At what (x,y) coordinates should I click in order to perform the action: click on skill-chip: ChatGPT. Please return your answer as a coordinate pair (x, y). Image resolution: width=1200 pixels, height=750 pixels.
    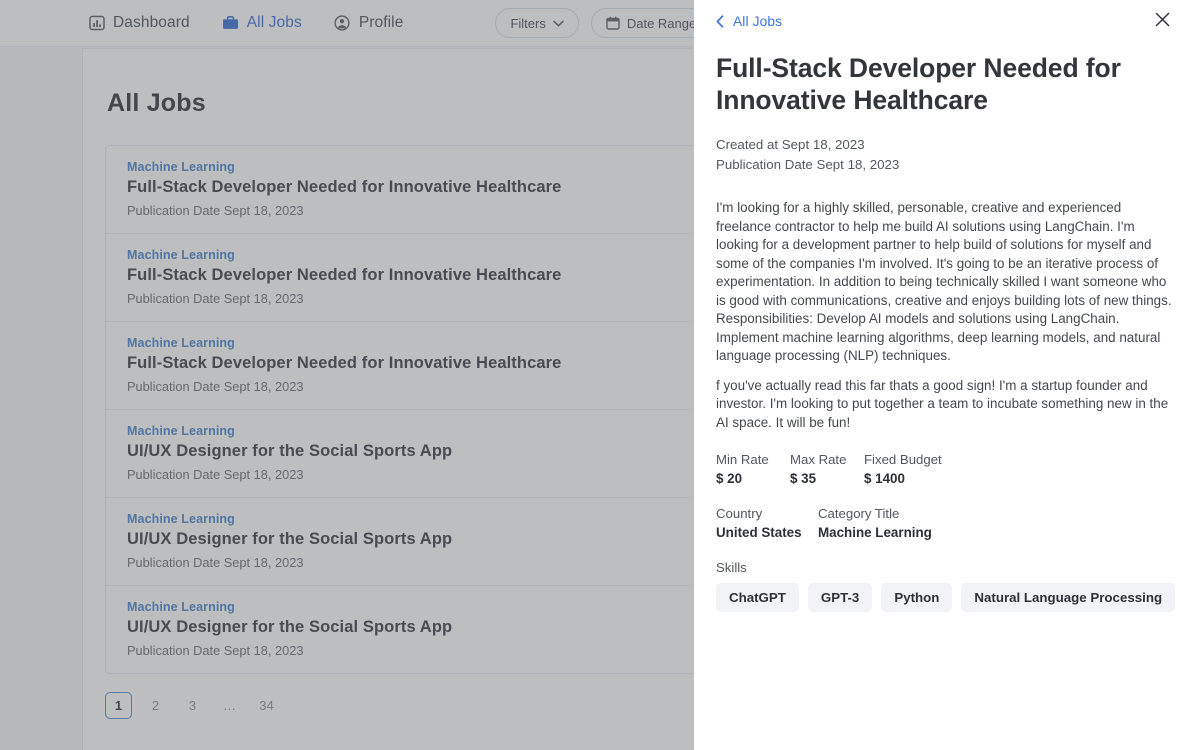
    Looking at the image, I should click on (757, 598).